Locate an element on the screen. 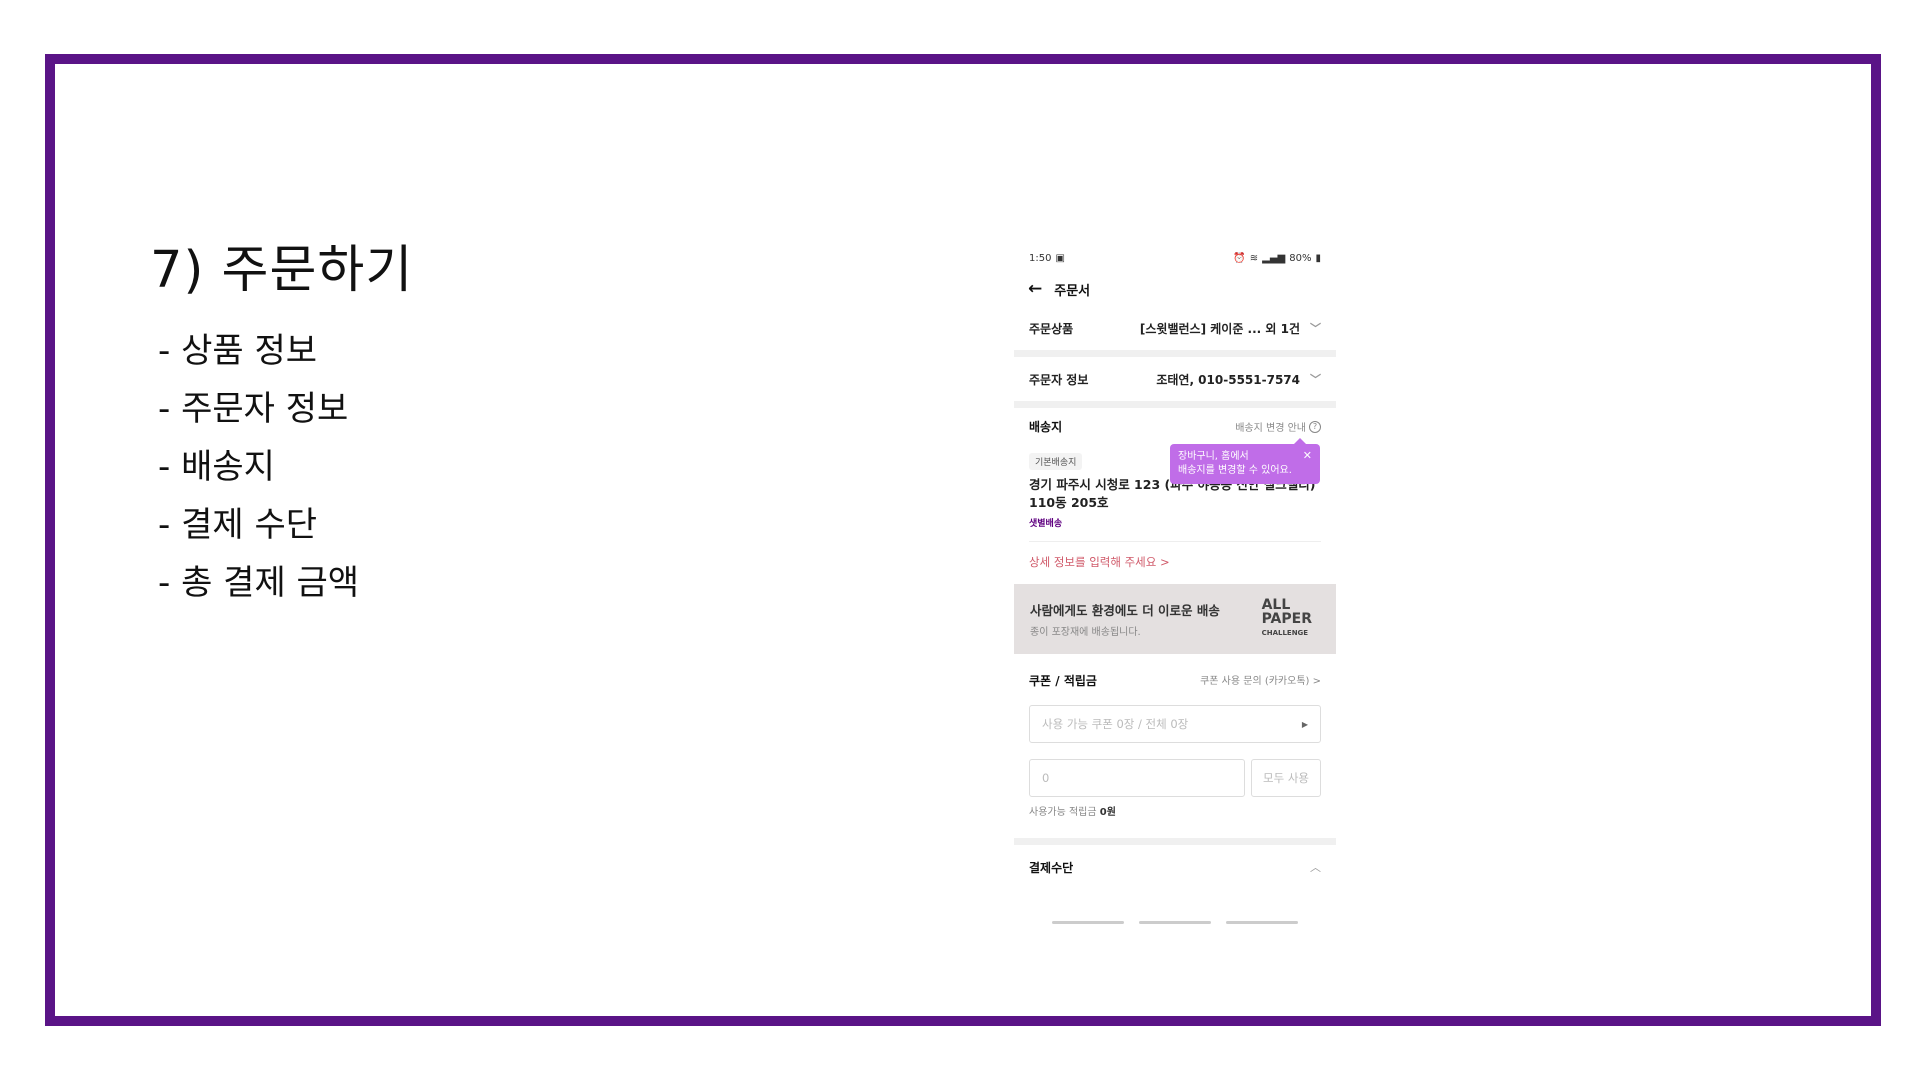  all-paper-challenge-logo: ALL PAPER CHALLENGE is located at coordinates (1287, 619).